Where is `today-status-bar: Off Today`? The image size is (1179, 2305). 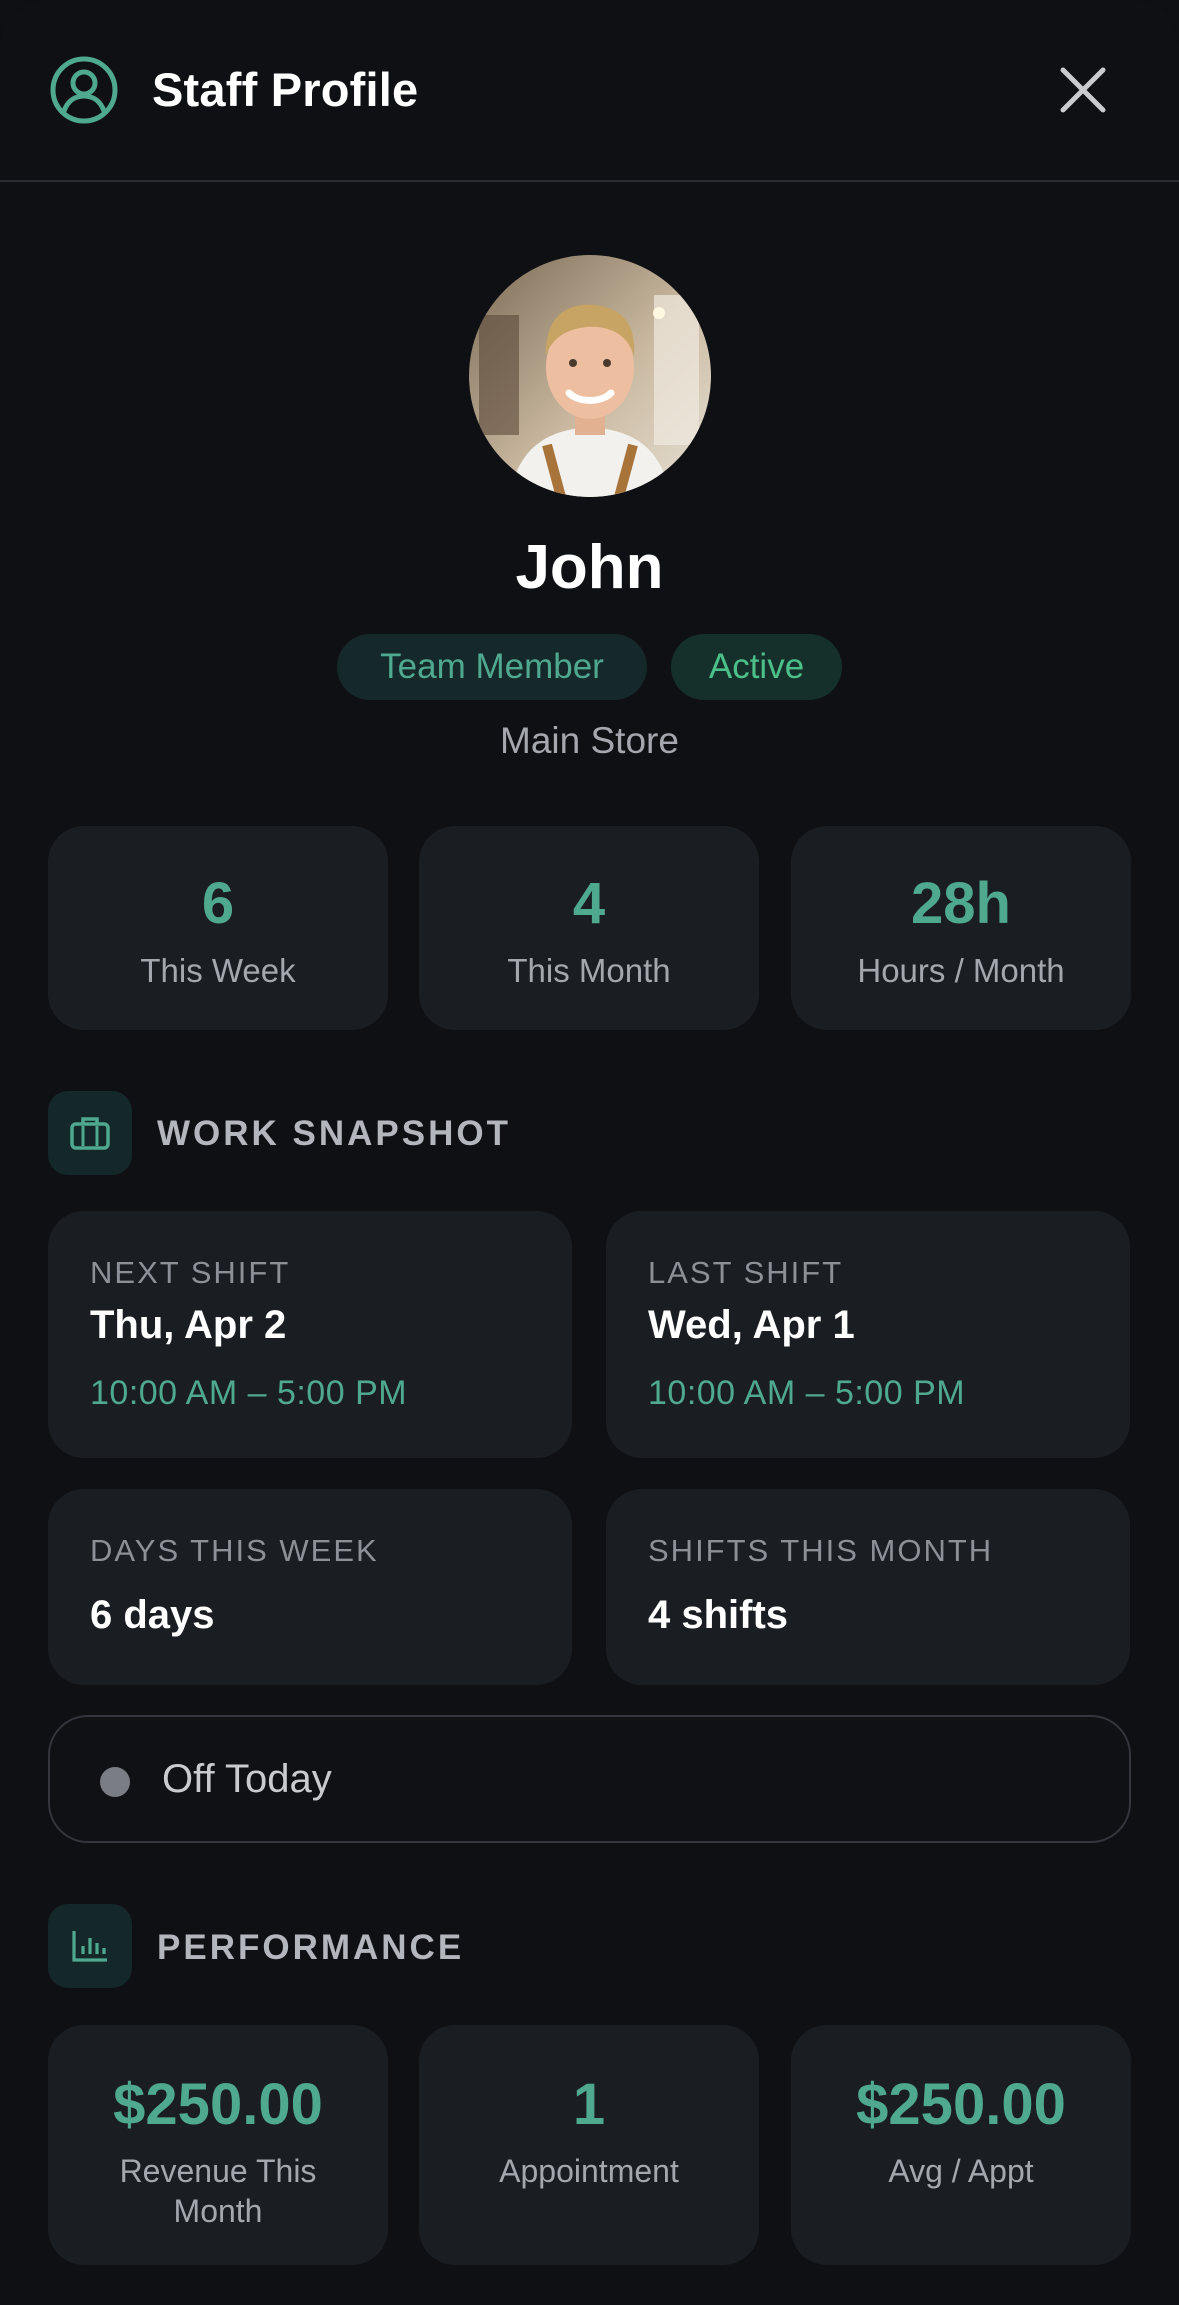 today-status-bar: Off Today is located at coordinates (589, 1779).